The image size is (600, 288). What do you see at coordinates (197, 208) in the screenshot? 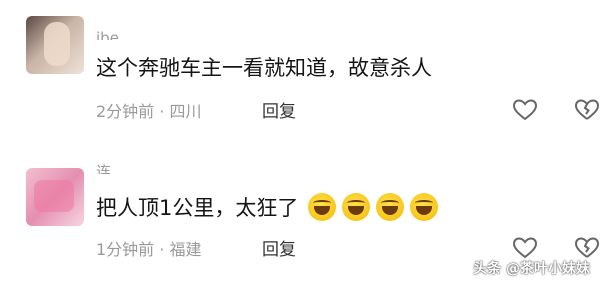
I see `comment-body: 把人顶1公里，太狂了` at bounding box center [197, 208].